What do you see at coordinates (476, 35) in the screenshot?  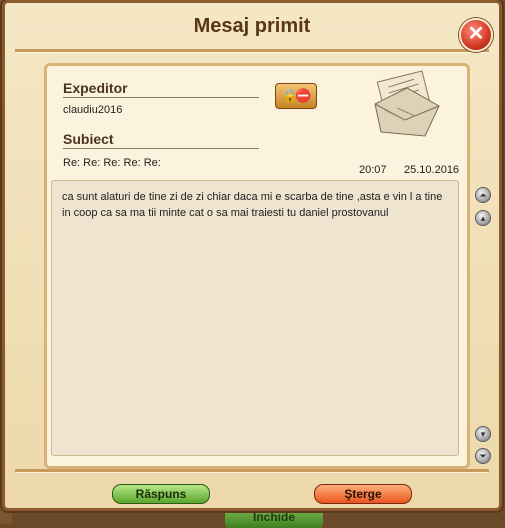 I see `close-icon: ✕` at bounding box center [476, 35].